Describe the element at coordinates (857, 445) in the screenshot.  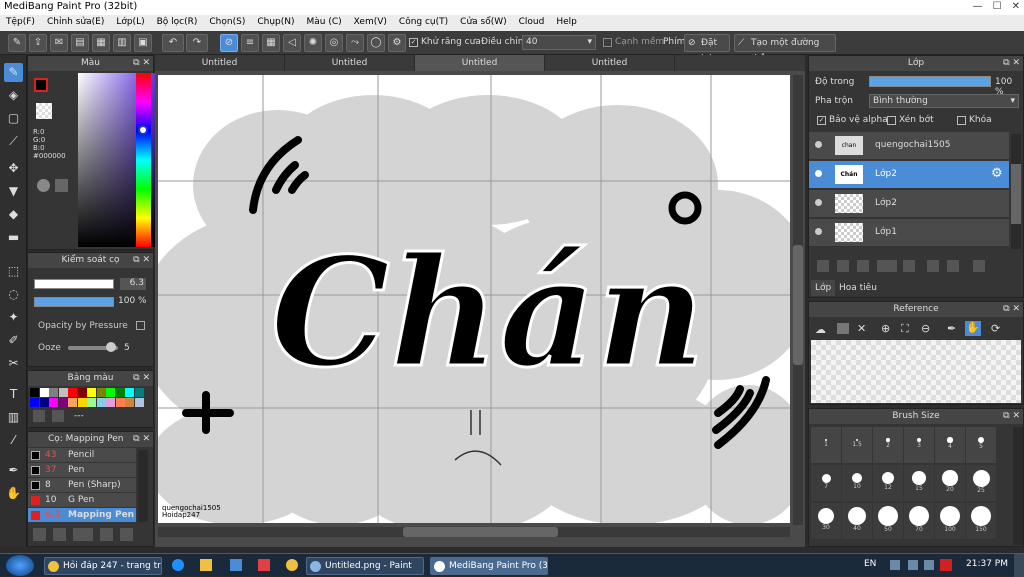
I see `brush-size-option: 1.5` at that location.